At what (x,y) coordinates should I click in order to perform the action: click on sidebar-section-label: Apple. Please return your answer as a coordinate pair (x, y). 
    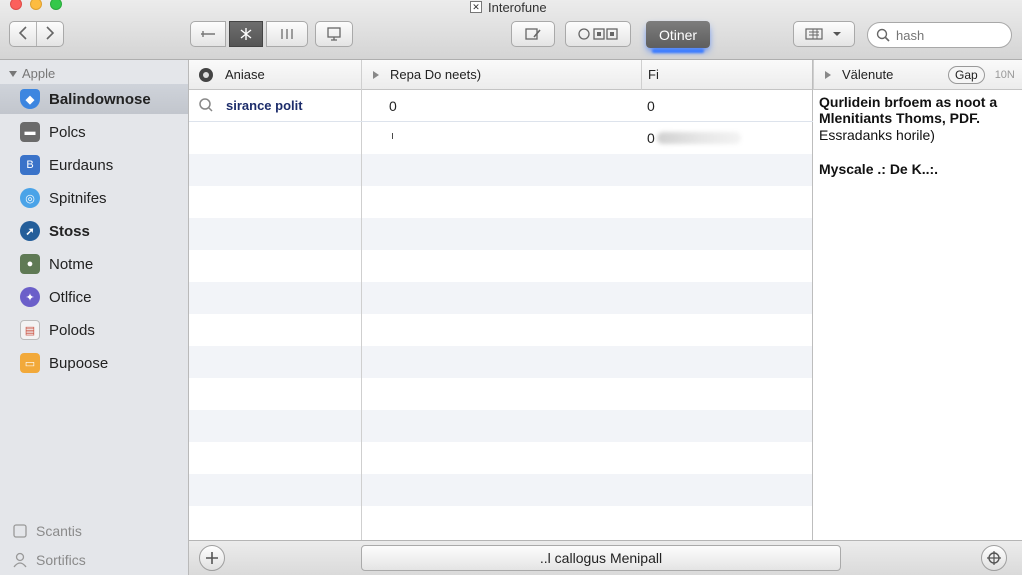
    Looking at the image, I should click on (39, 73).